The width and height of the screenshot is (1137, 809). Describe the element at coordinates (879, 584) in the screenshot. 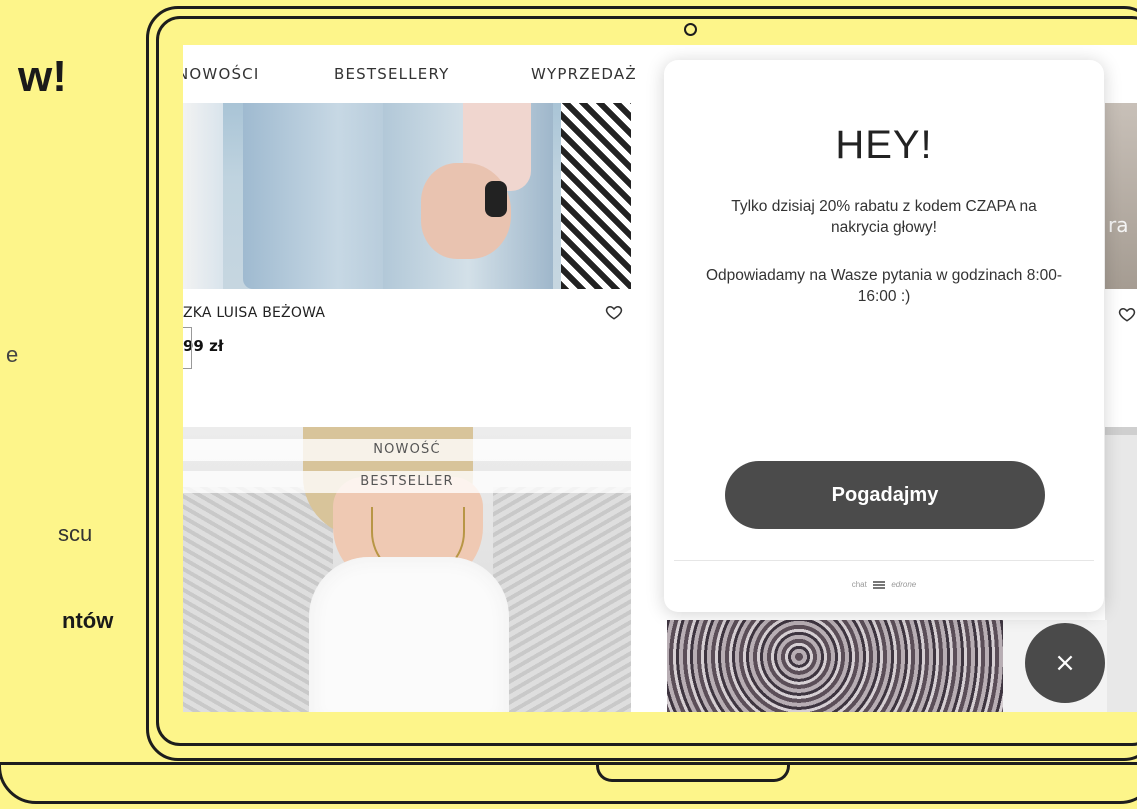

I see `menu-icon` at that location.